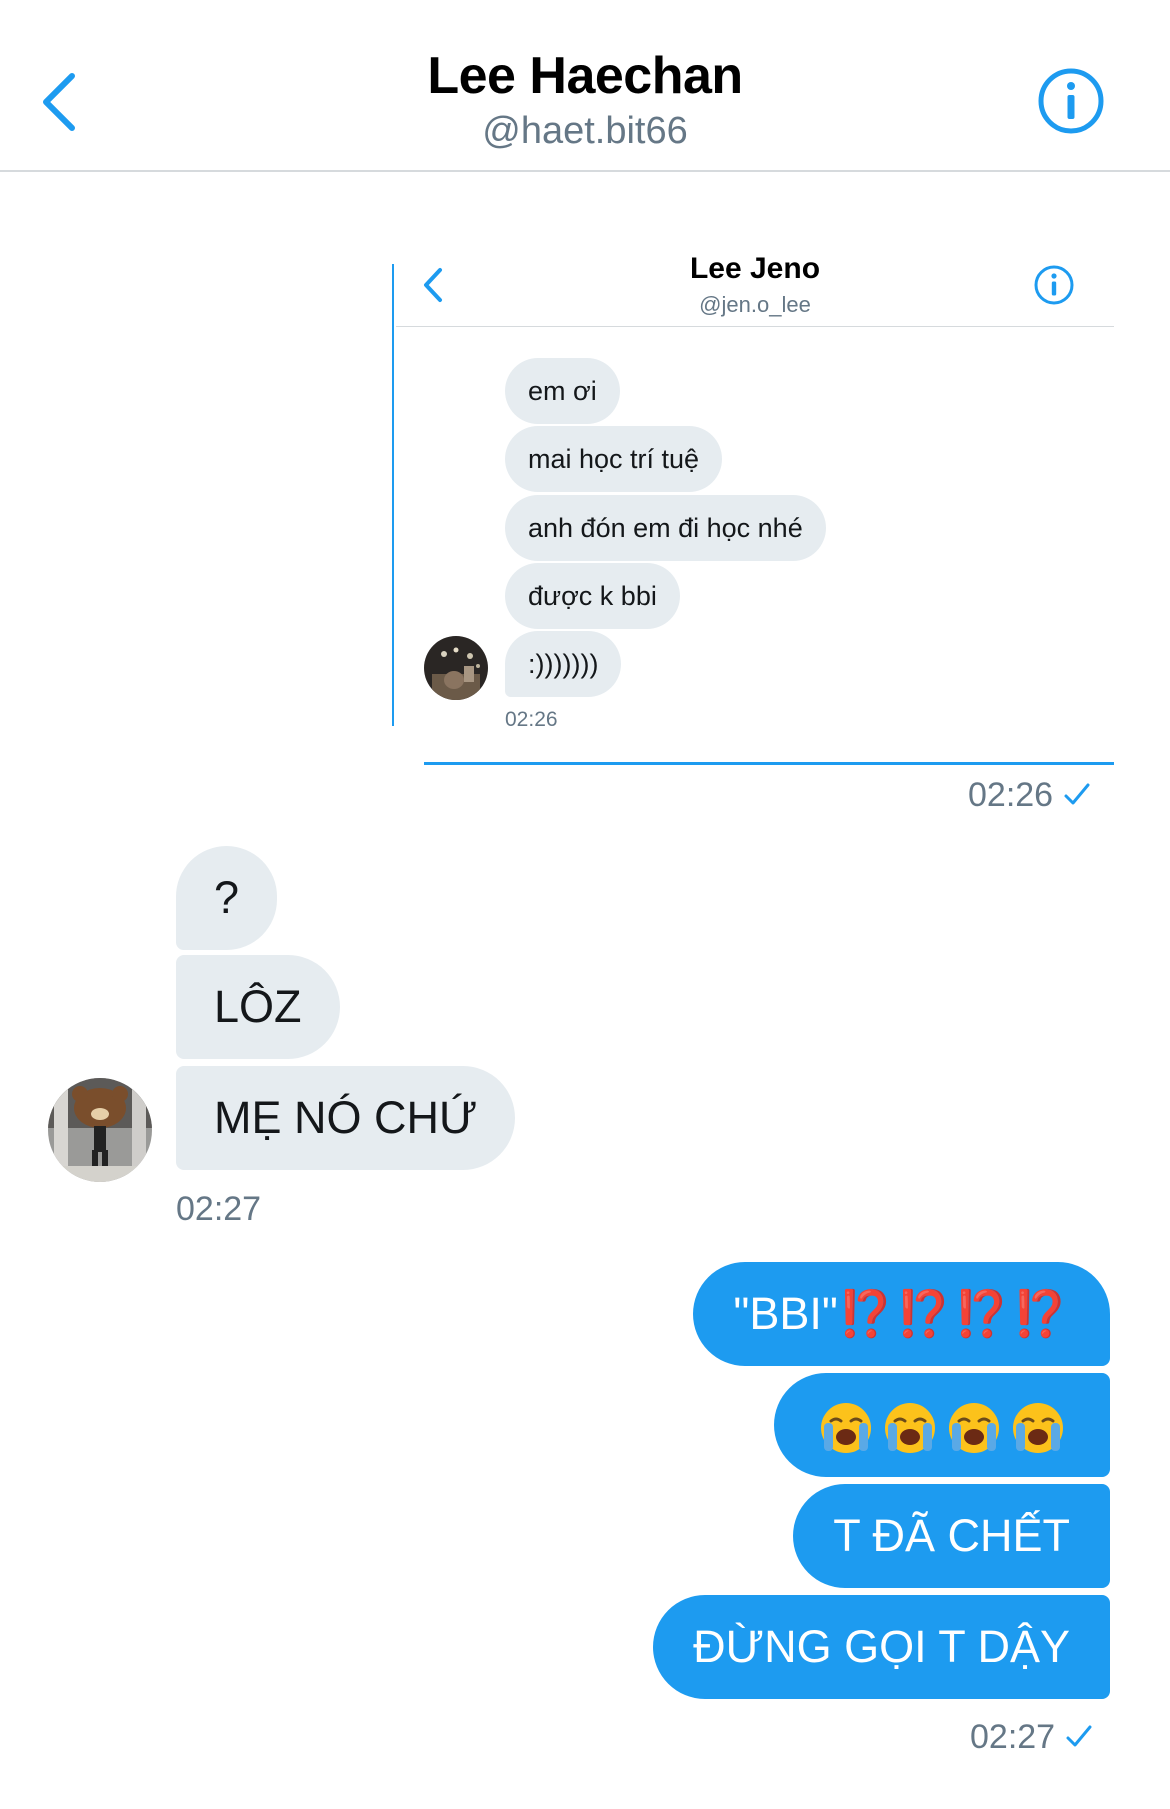 Image resolution: width=1170 pixels, height=1809 pixels. Describe the element at coordinates (531, 719) in the screenshot. I see `shared-timestamp: 02:26` at that location.